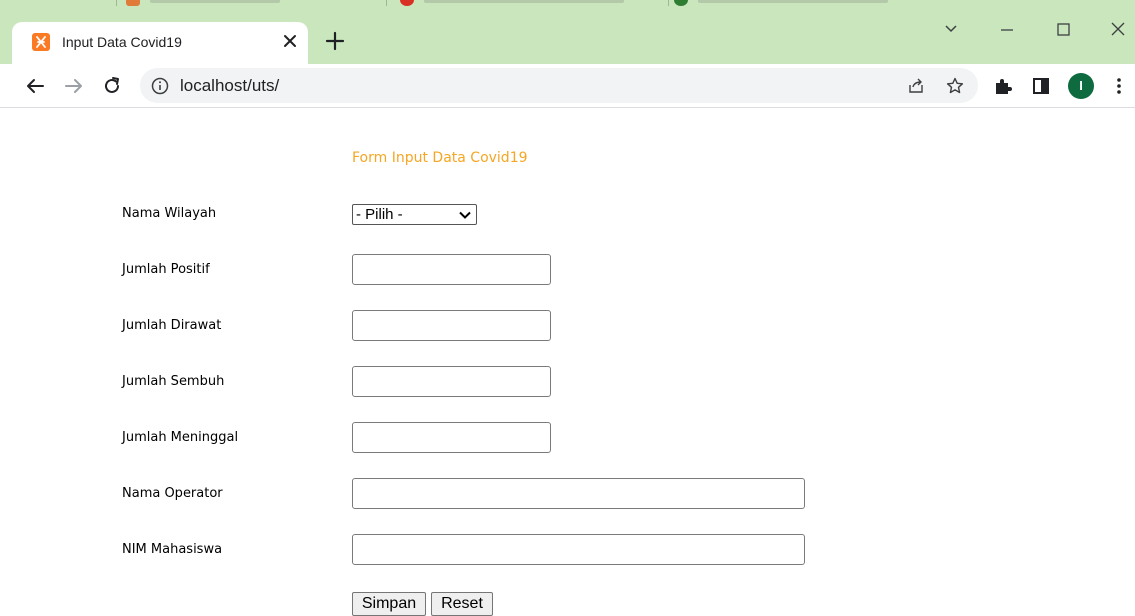  Describe the element at coordinates (451, 437) in the screenshot. I see `jumlah-meninggal-field` at that location.